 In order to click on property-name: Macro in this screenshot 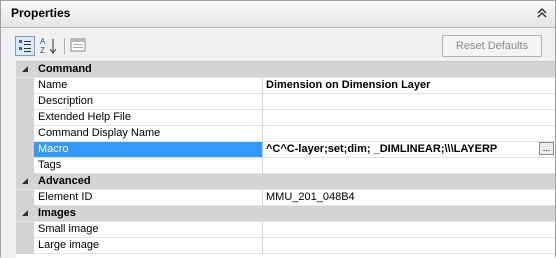, I will do `click(53, 149)`.